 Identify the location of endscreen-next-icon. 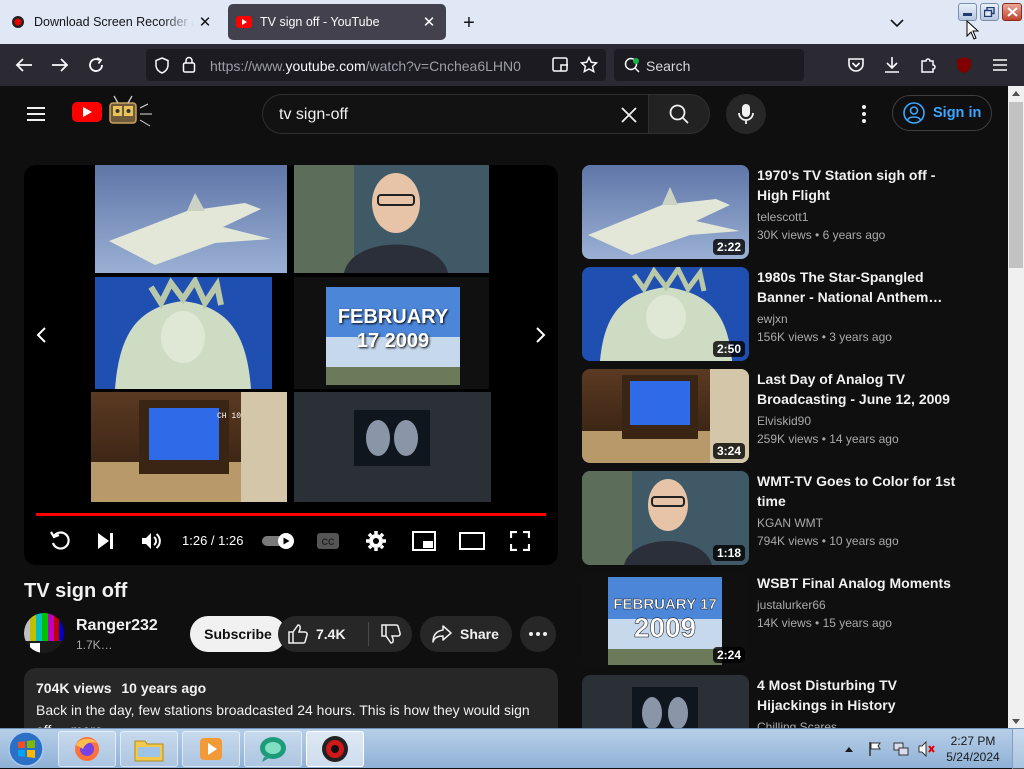
(541, 335).